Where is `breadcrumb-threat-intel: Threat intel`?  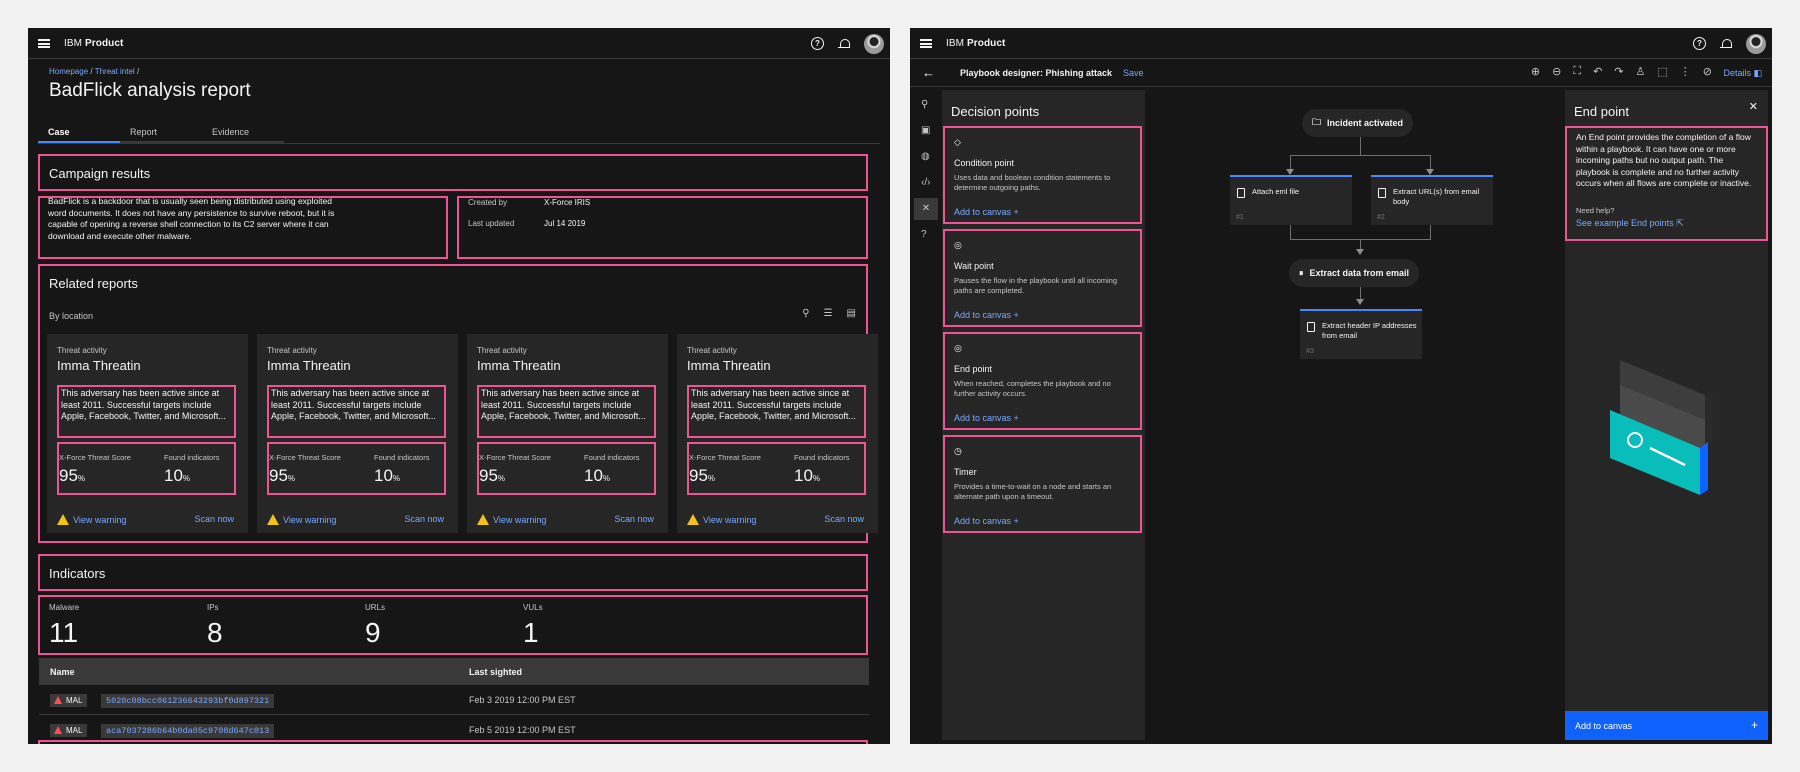
breadcrumb-threat-intel: Threat intel is located at coordinates (115, 71).